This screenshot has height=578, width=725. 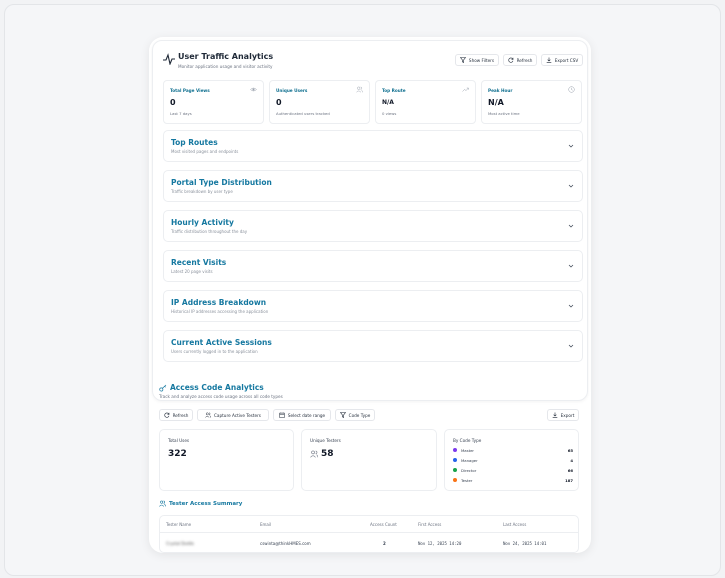 I want to click on code-type-name: Director, so click(x=469, y=470).